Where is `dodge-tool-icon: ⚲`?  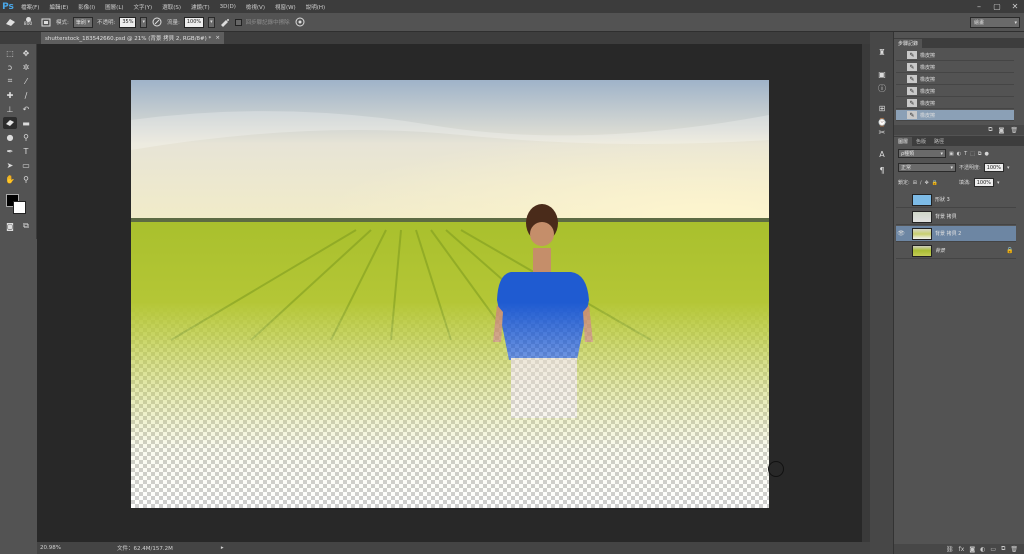 dodge-tool-icon: ⚲ is located at coordinates (26, 137).